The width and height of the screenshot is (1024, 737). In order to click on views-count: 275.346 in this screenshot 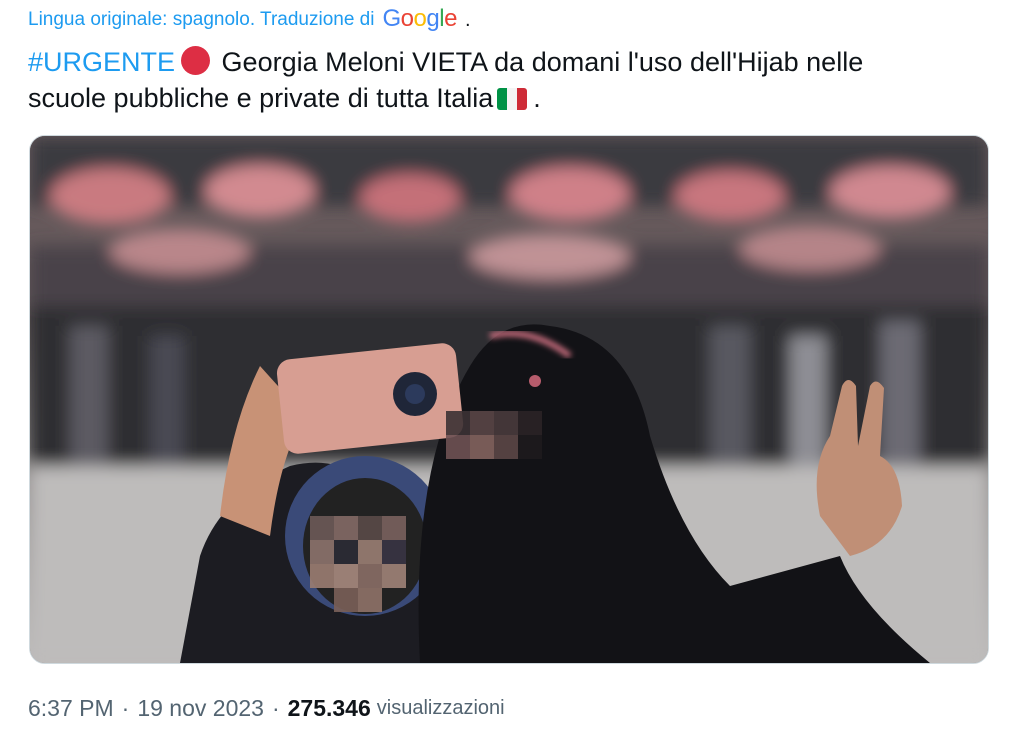, I will do `click(329, 708)`.